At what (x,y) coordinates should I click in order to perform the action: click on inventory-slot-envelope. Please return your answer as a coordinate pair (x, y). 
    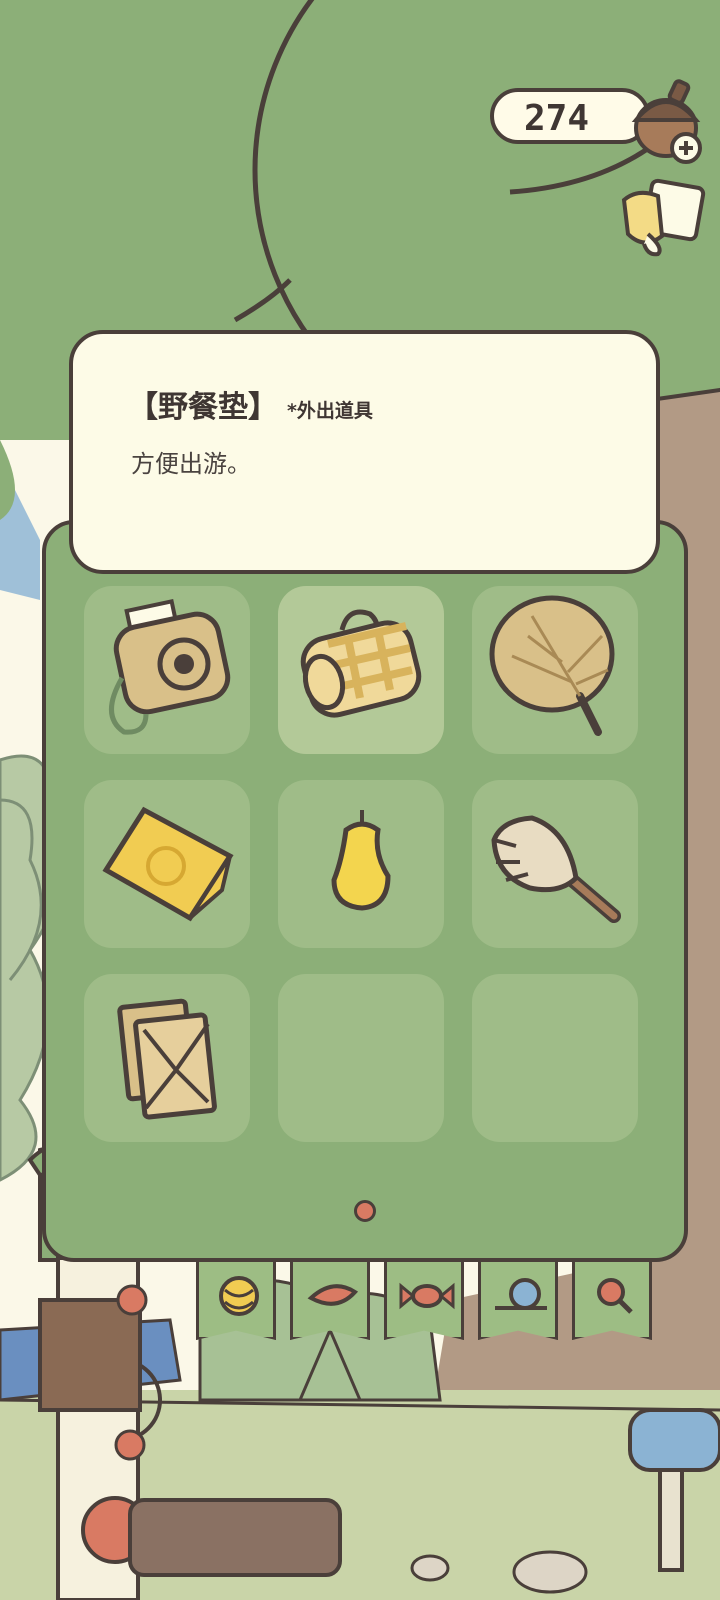
    Looking at the image, I should click on (167, 1058).